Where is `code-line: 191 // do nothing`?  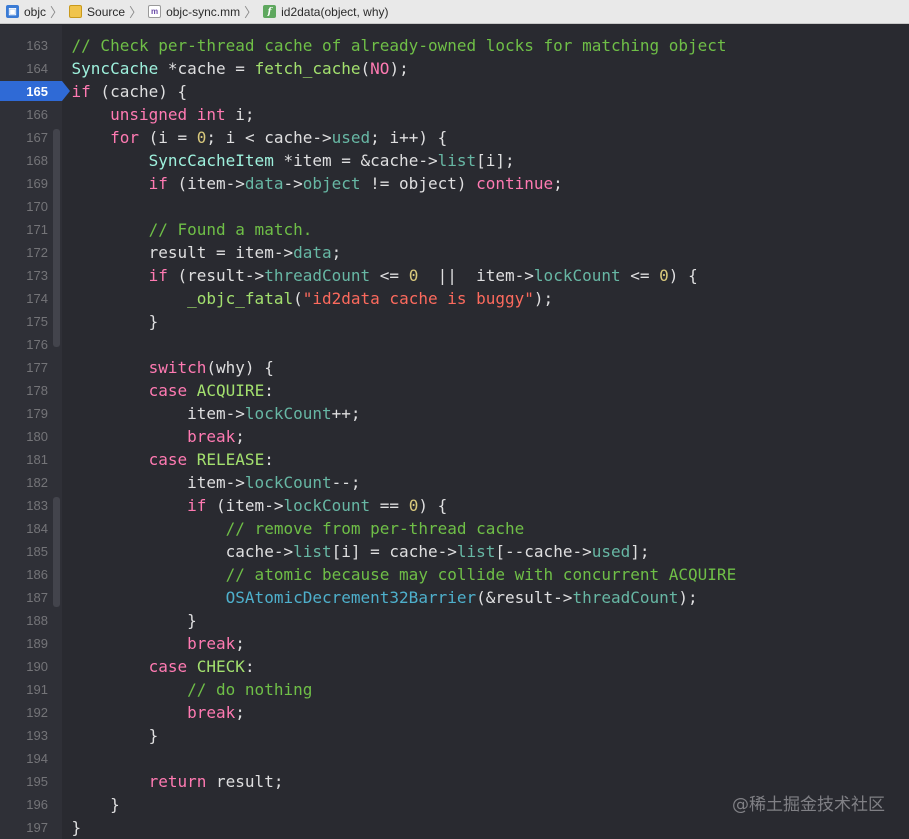 code-line: 191 // do nothing is located at coordinates (454, 689).